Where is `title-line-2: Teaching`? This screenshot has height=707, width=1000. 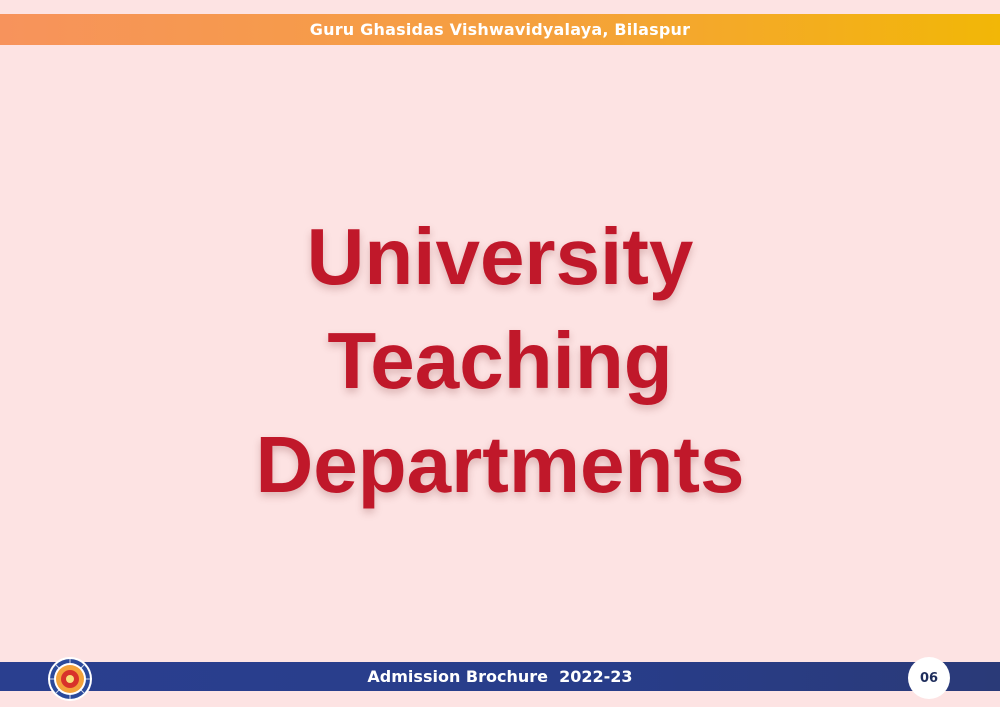 title-line-2: Teaching is located at coordinates (500, 360).